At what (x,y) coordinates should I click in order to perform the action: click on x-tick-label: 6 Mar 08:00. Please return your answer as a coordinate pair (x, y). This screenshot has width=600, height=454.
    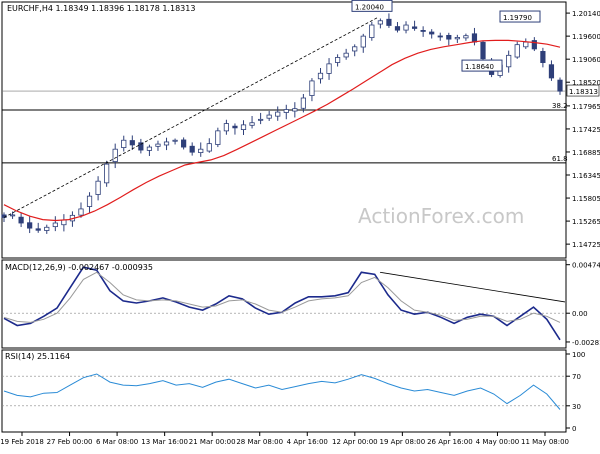
    Looking at the image, I should click on (117, 442).